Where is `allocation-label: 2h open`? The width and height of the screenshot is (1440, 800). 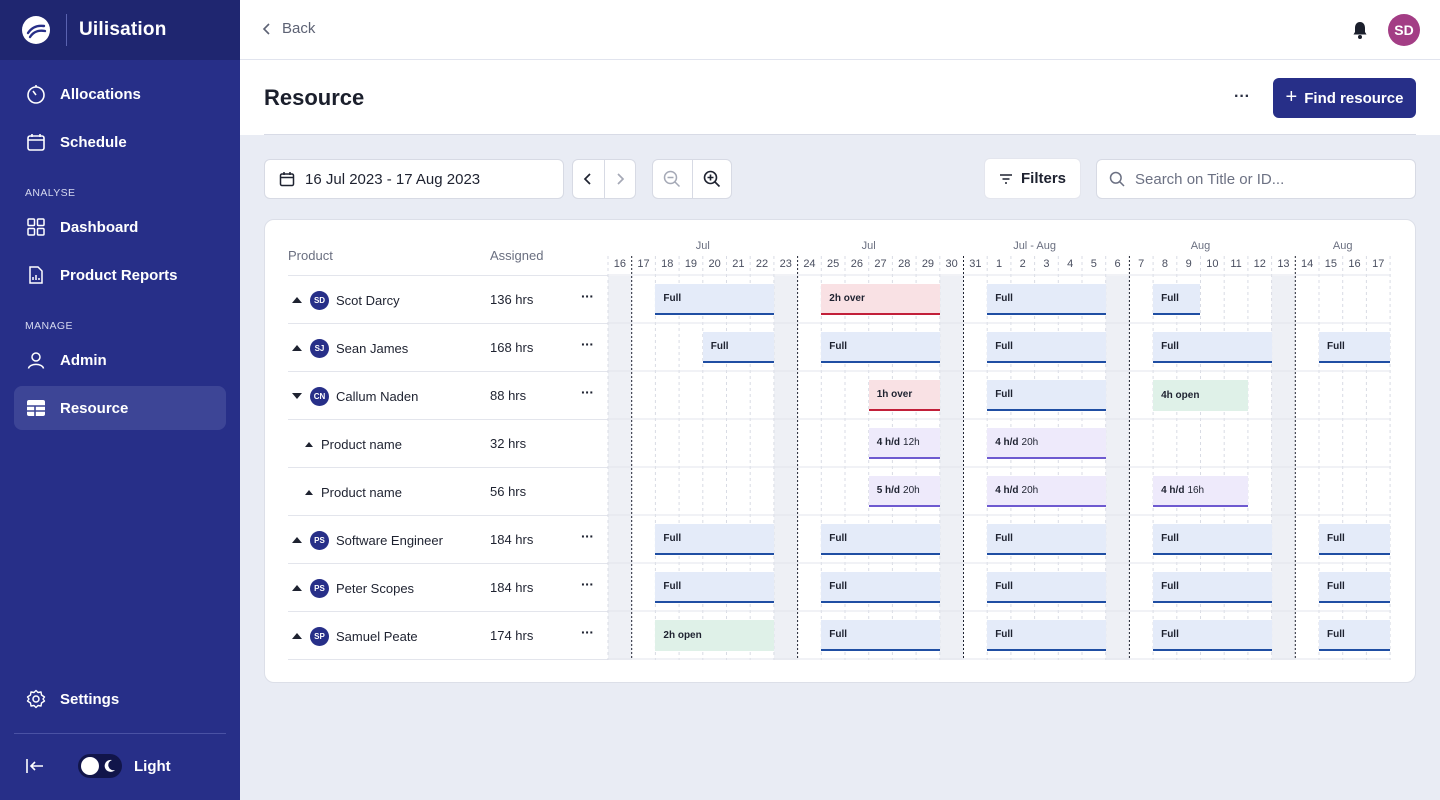
allocation-label: 2h open is located at coordinates (682, 635).